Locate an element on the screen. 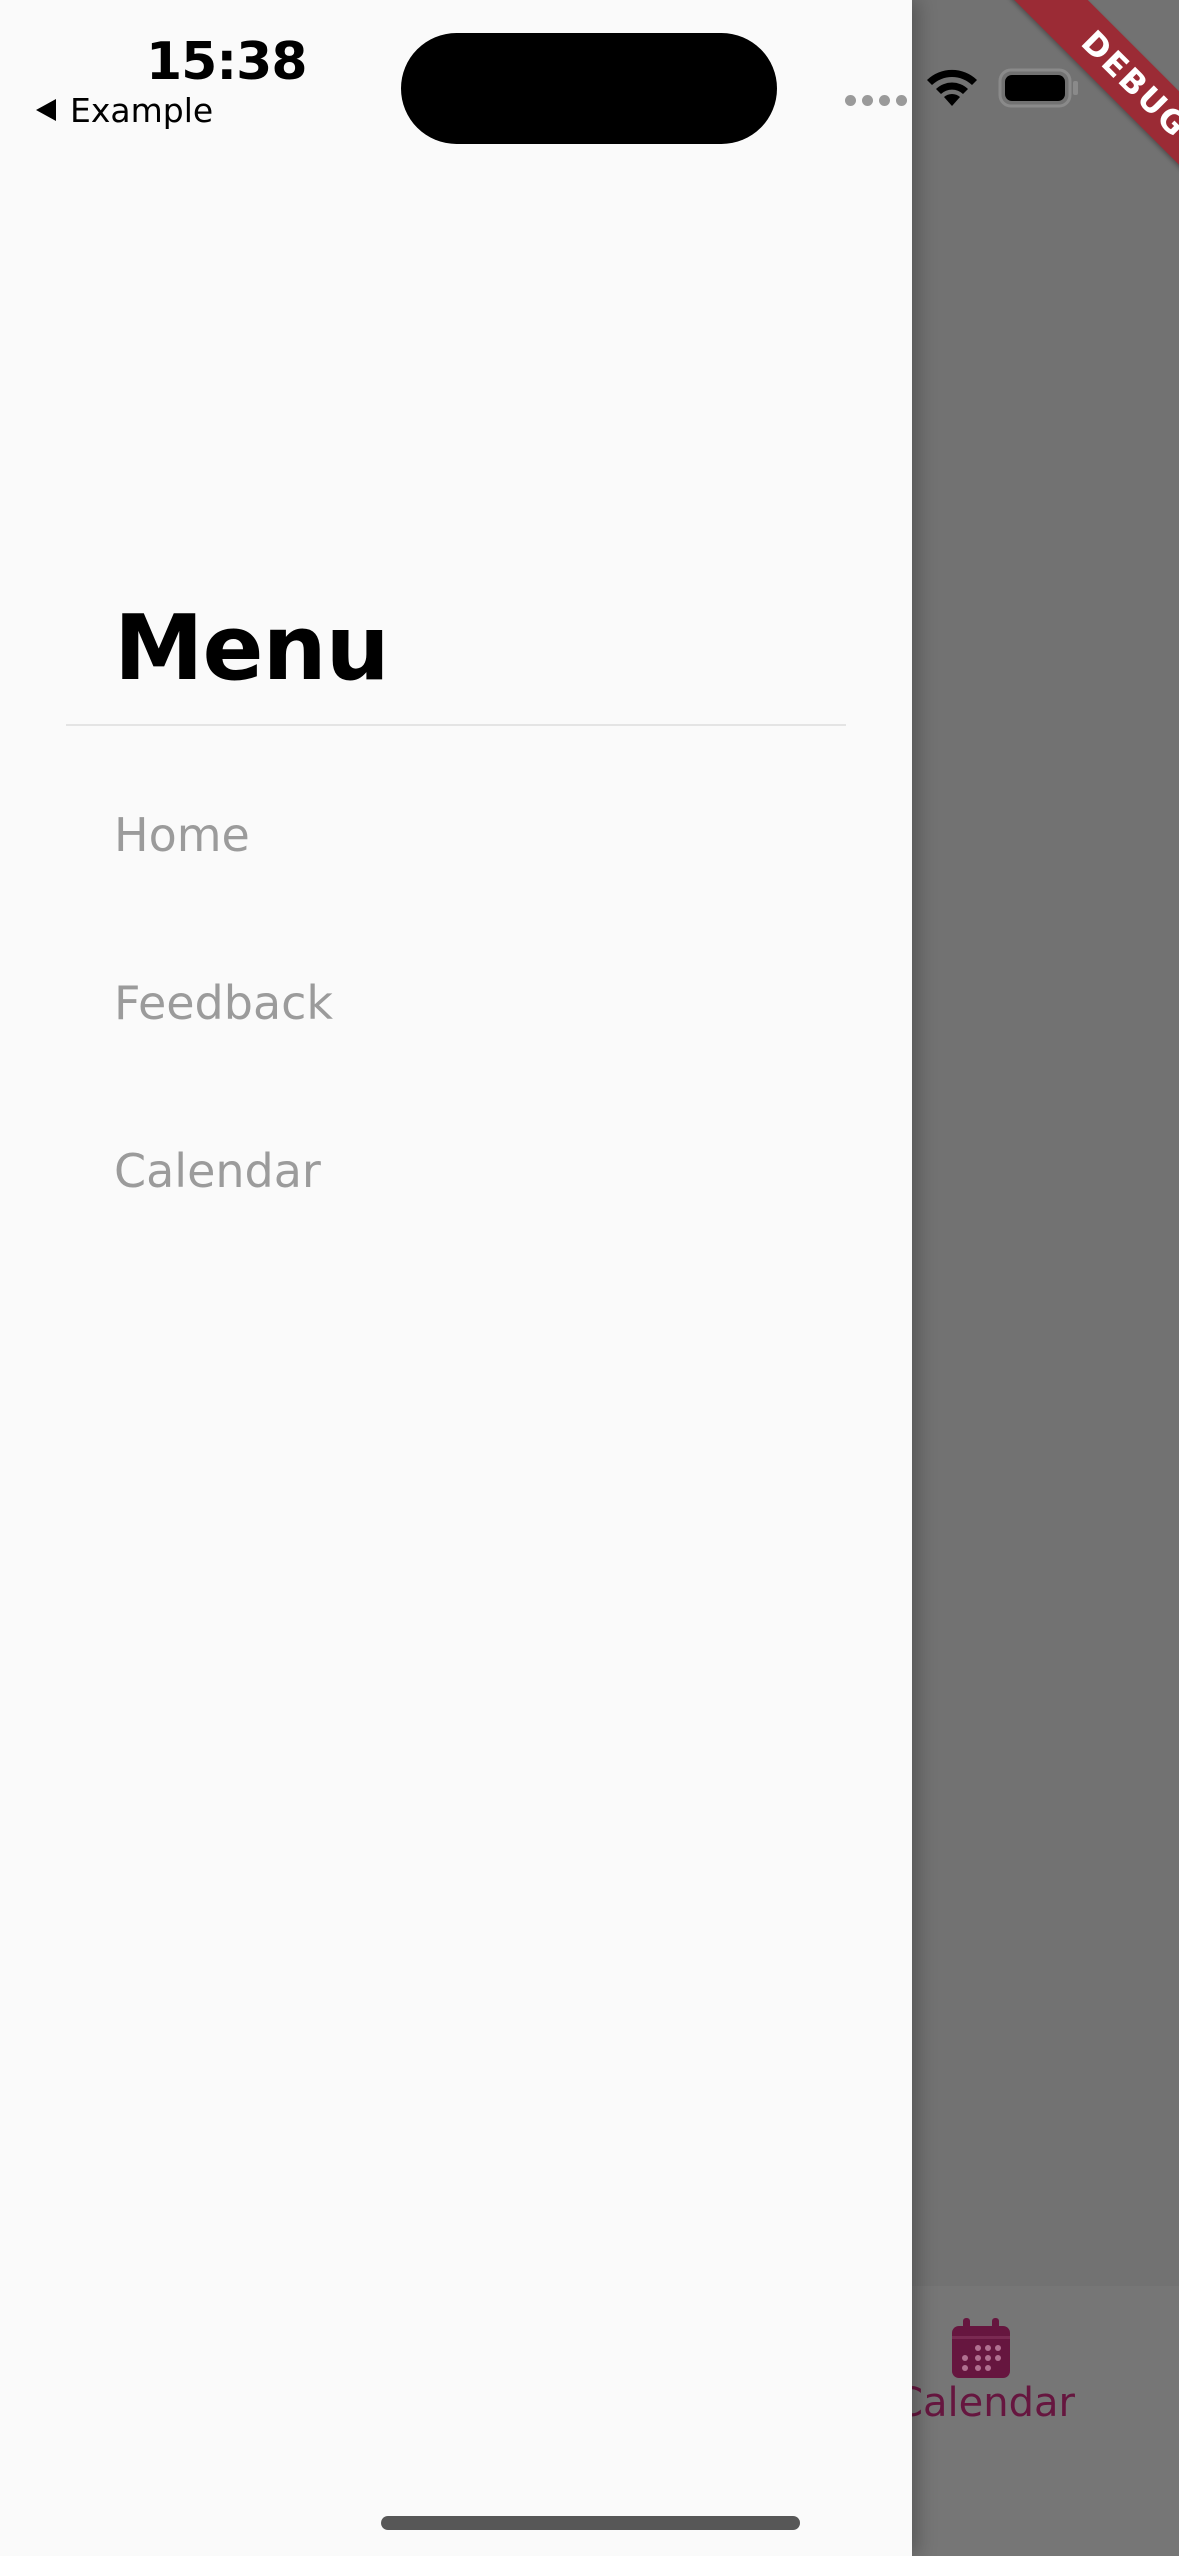 This screenshot has height=2556, width=1179. home-indicator is located at coordinates (590, 2523).